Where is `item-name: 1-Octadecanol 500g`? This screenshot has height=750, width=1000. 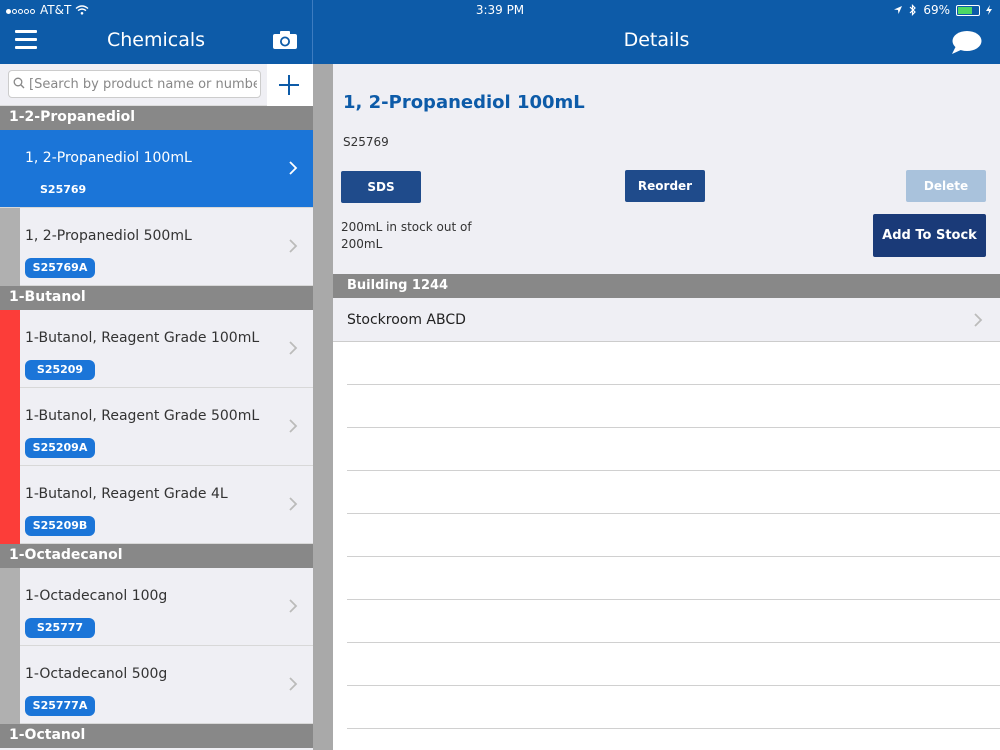 item-name: 1-Octadecanol 500g is located at coordinates (96, 674).